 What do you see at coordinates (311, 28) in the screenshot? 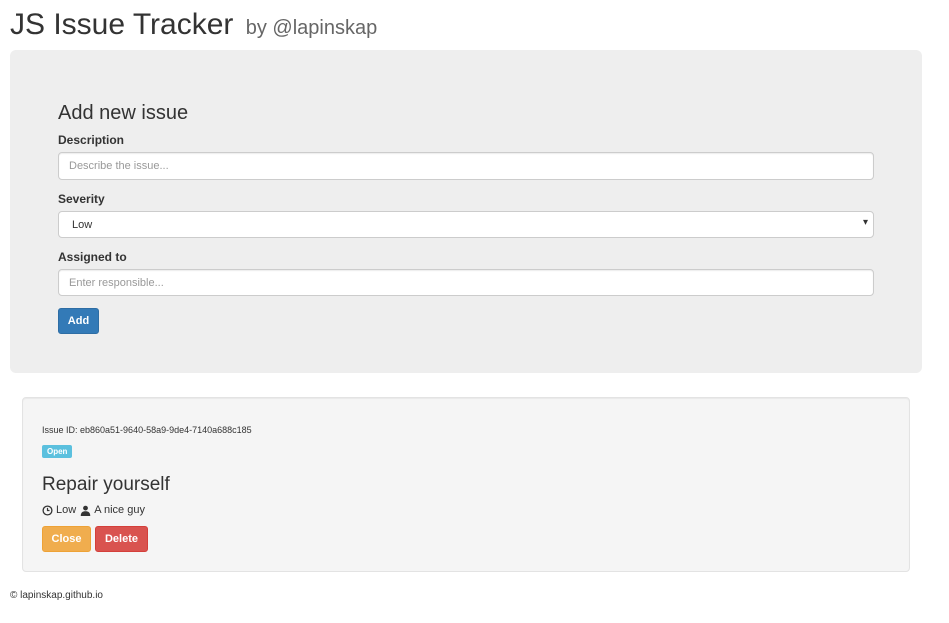
I see `app-subtitle: by @lapinskap` at bounding box center [311, 28].